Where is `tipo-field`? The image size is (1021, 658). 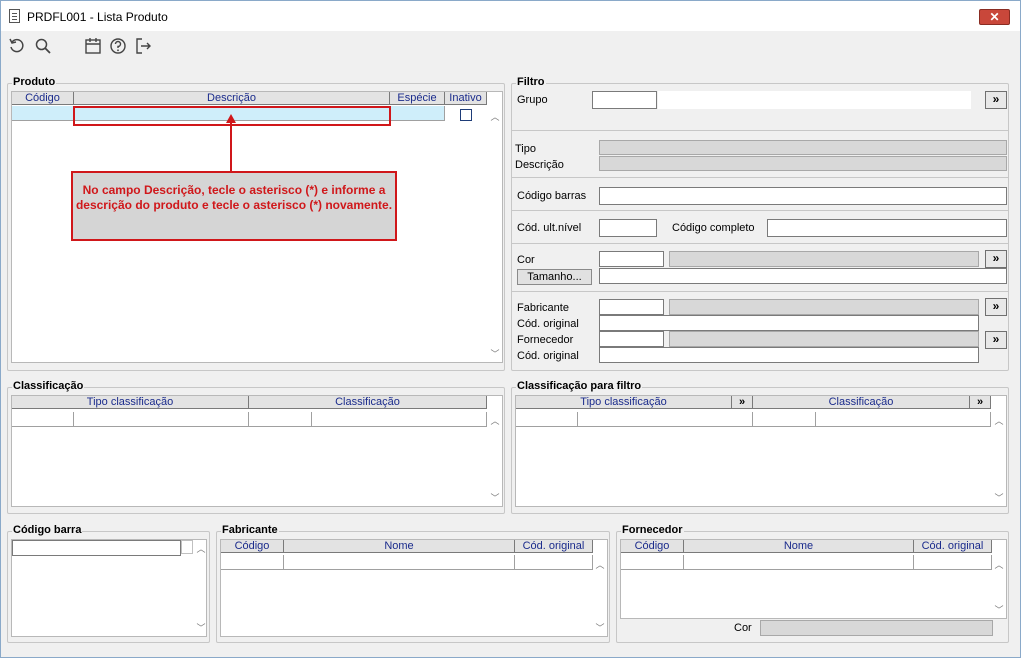
tipo-field is located at coordinates (803, 147).